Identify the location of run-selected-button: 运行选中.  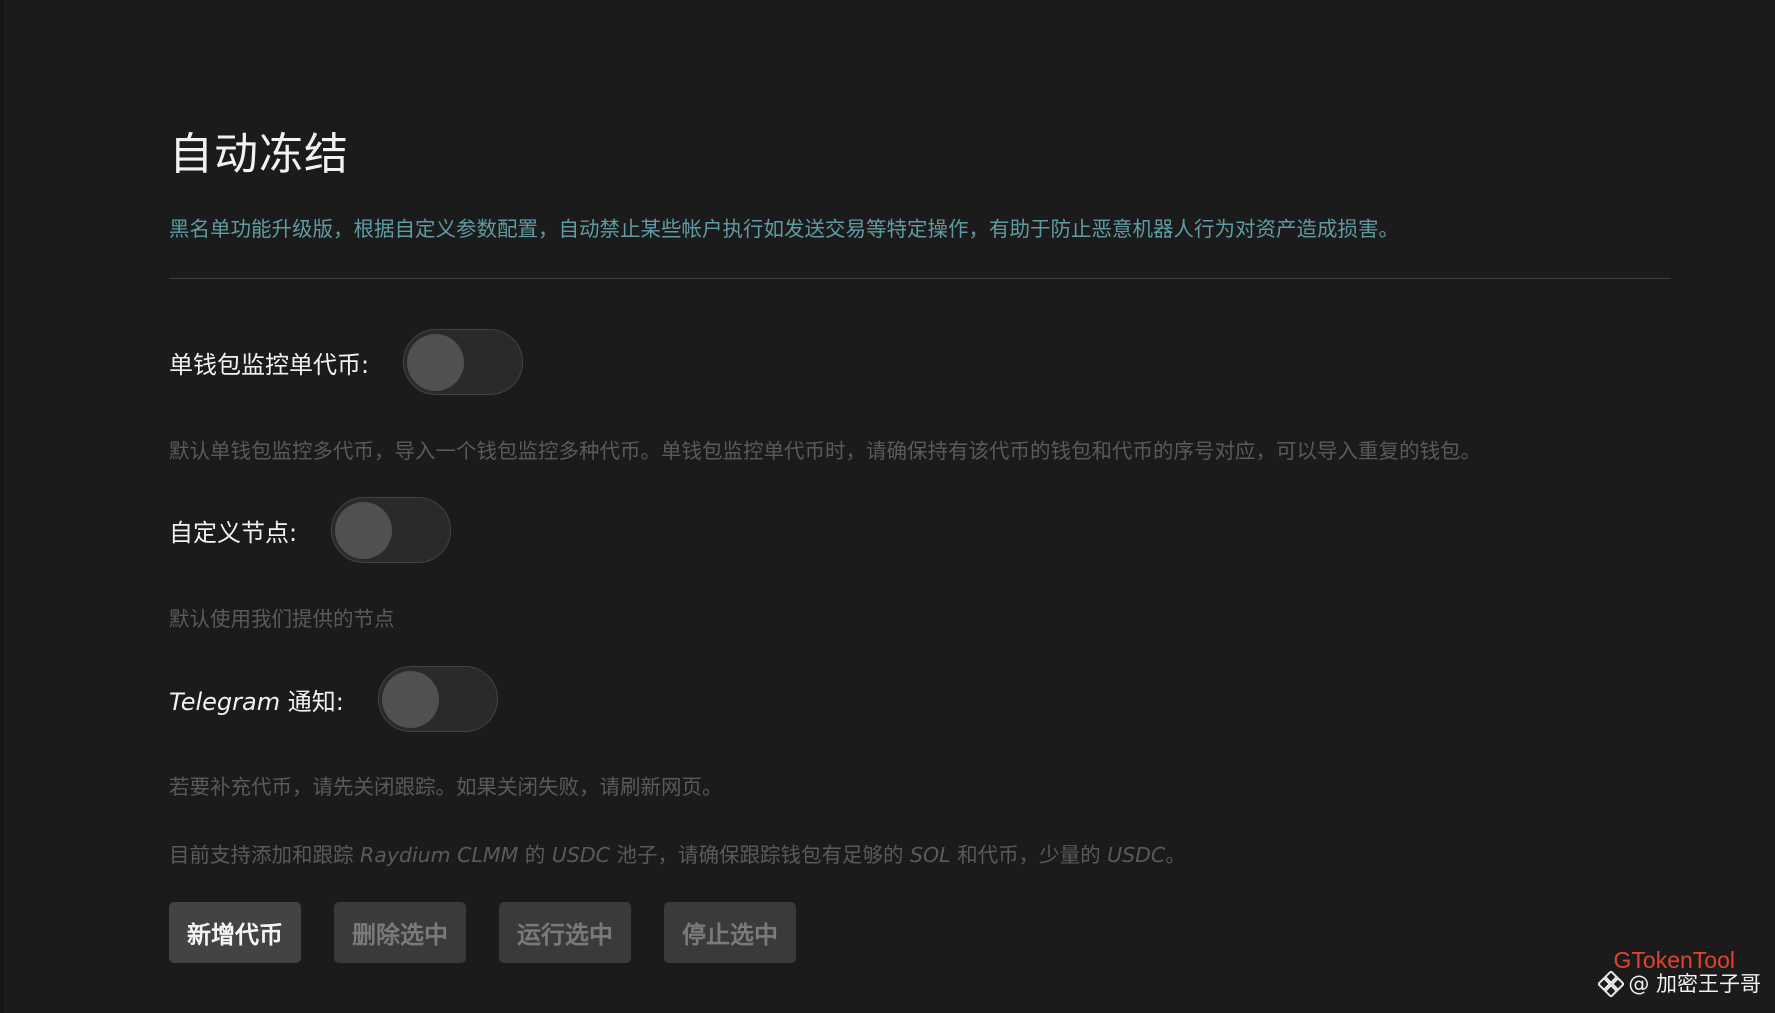
(565, 932).